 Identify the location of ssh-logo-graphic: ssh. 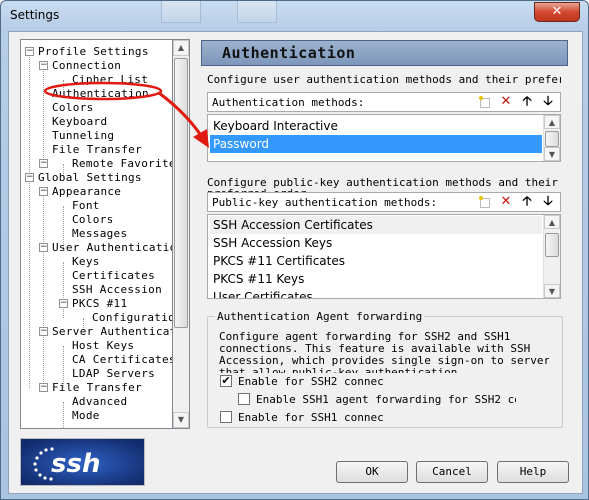
(82, 462).